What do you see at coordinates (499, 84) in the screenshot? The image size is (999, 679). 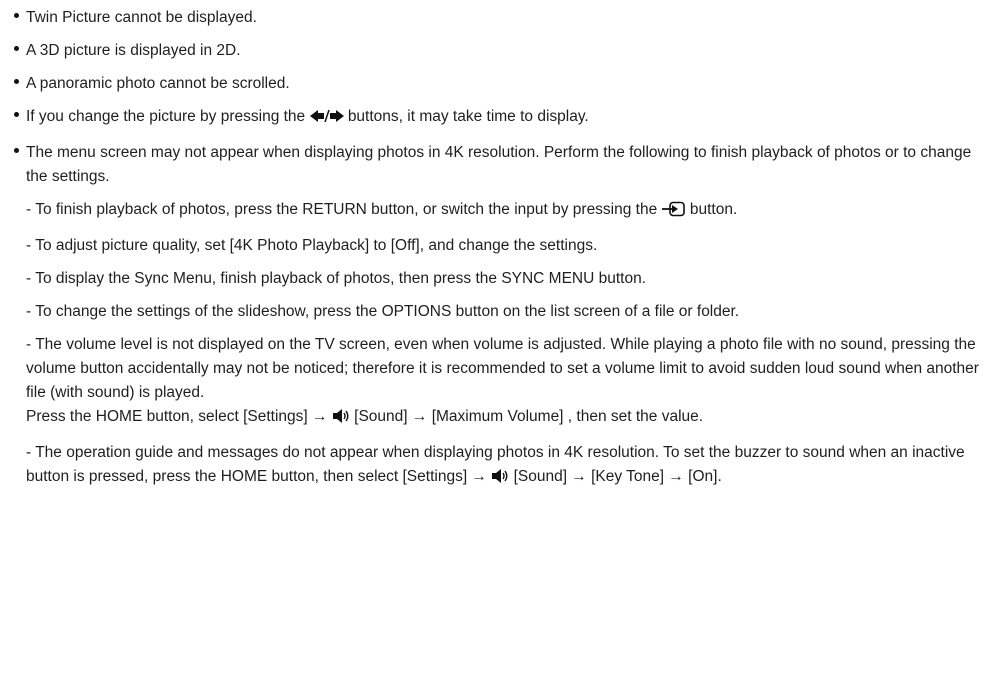 I see `list-item: A panoramic photo cannot be scrolled.` at bounding box center [499, 84].